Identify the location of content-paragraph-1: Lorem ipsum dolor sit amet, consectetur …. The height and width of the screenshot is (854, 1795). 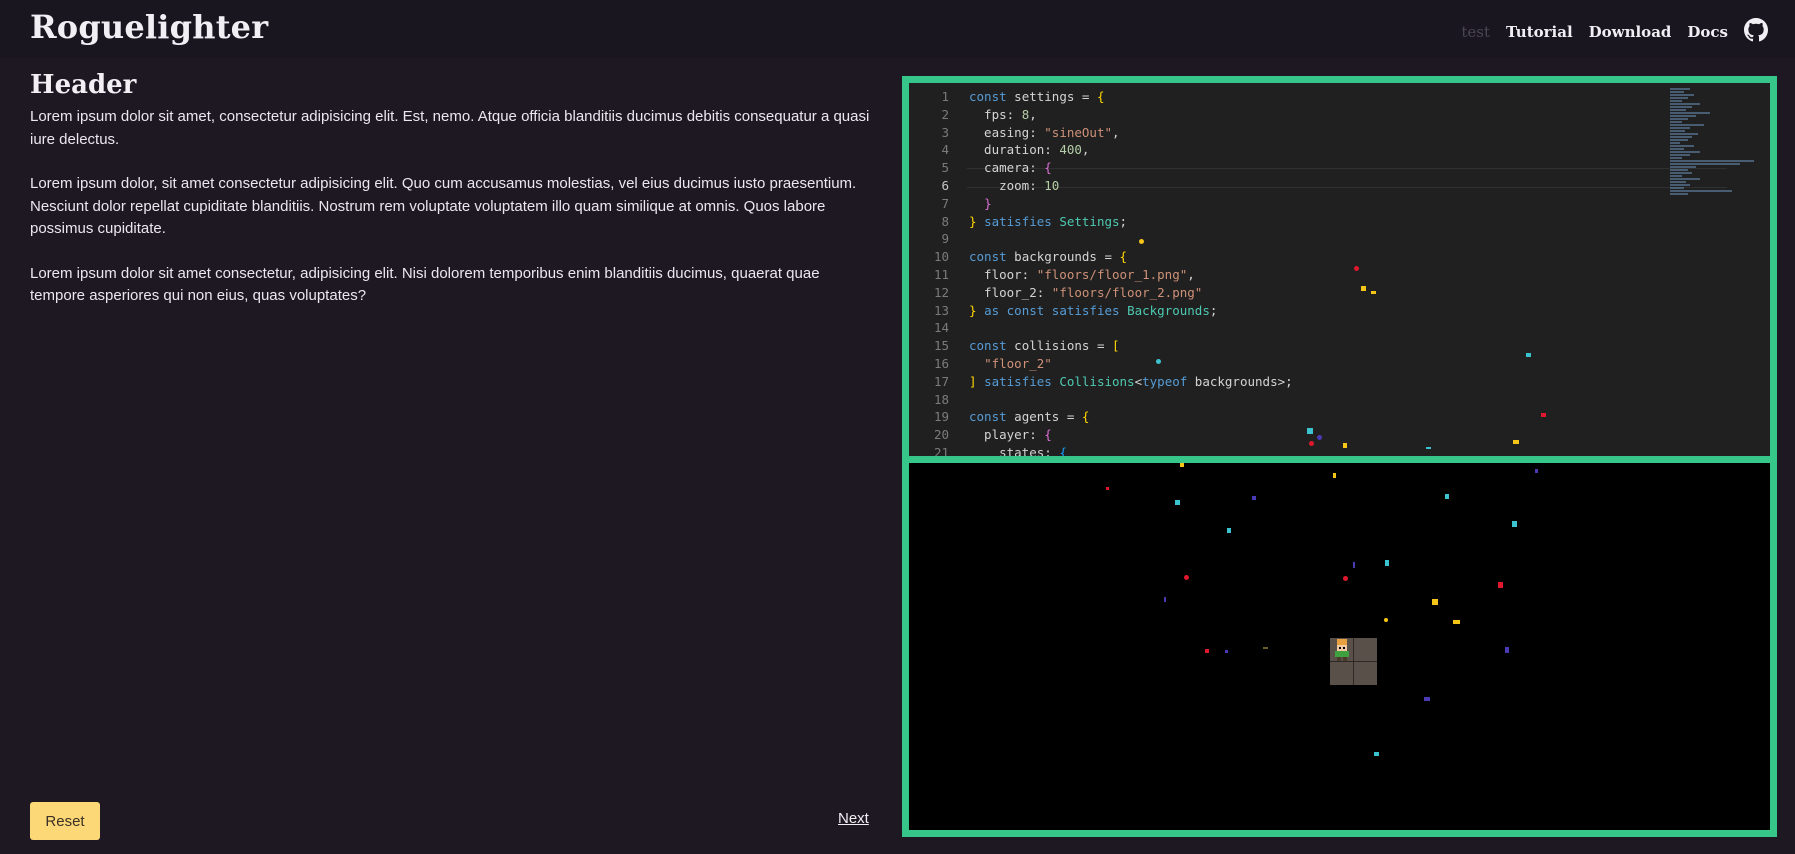
(450, 128).